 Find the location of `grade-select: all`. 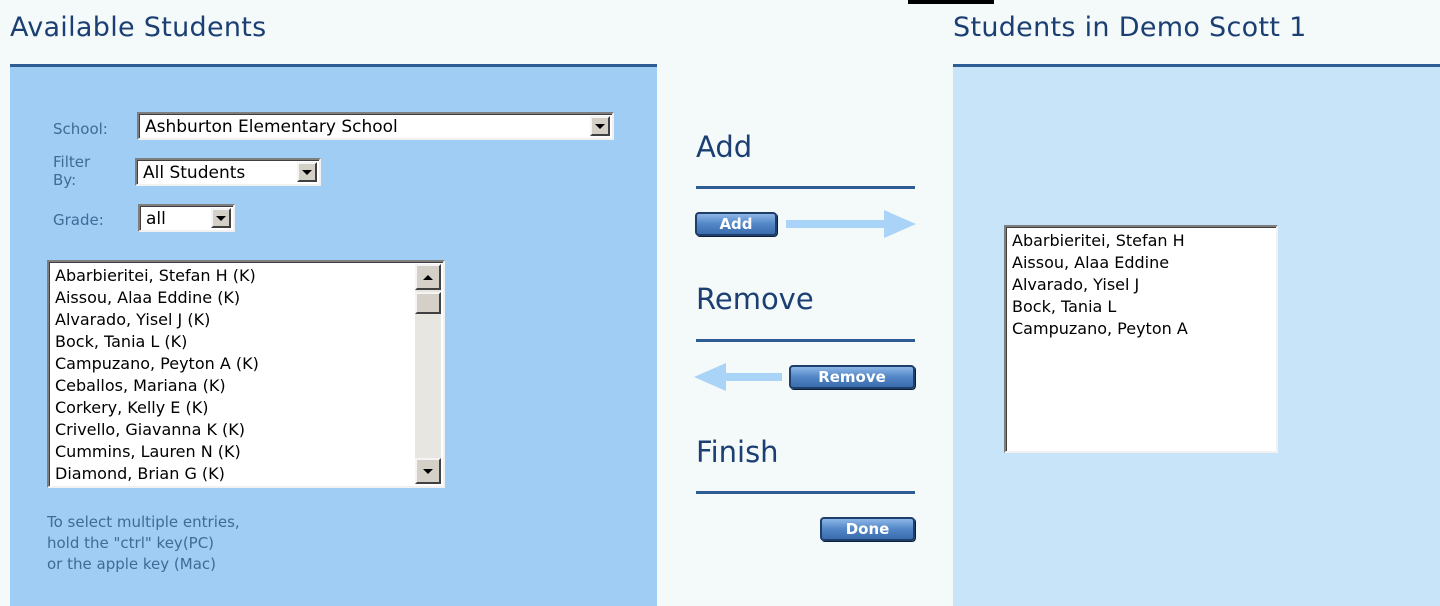

grade-select: all is located at coordinates (186, 218).